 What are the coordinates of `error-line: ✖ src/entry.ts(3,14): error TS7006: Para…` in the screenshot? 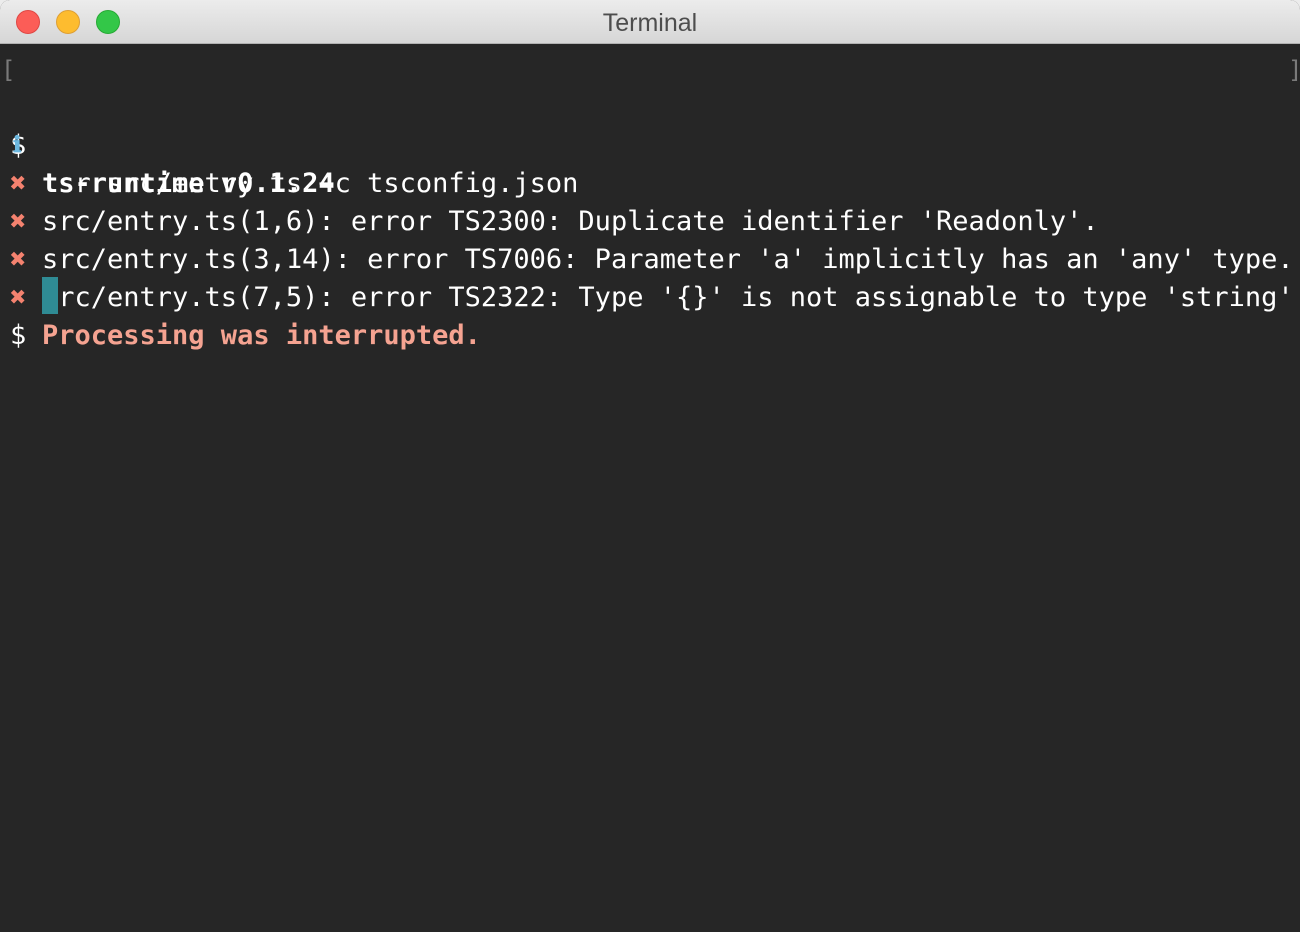 It's located at (647, 220).